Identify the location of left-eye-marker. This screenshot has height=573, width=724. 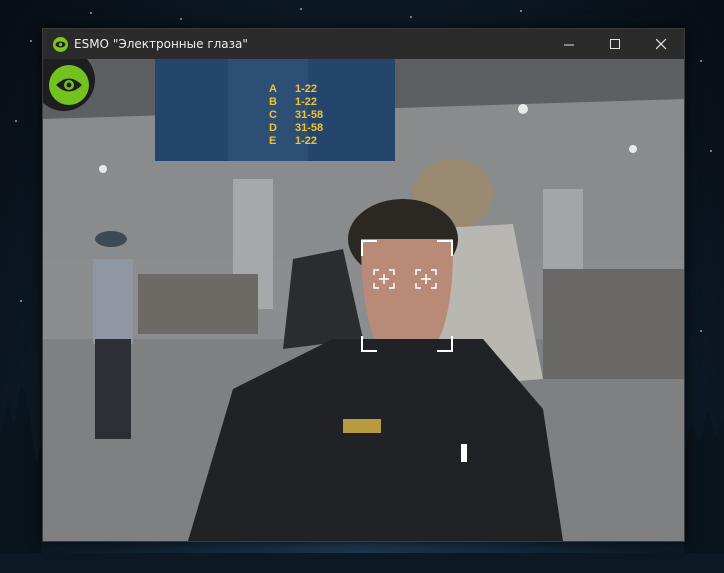
(384, 279).